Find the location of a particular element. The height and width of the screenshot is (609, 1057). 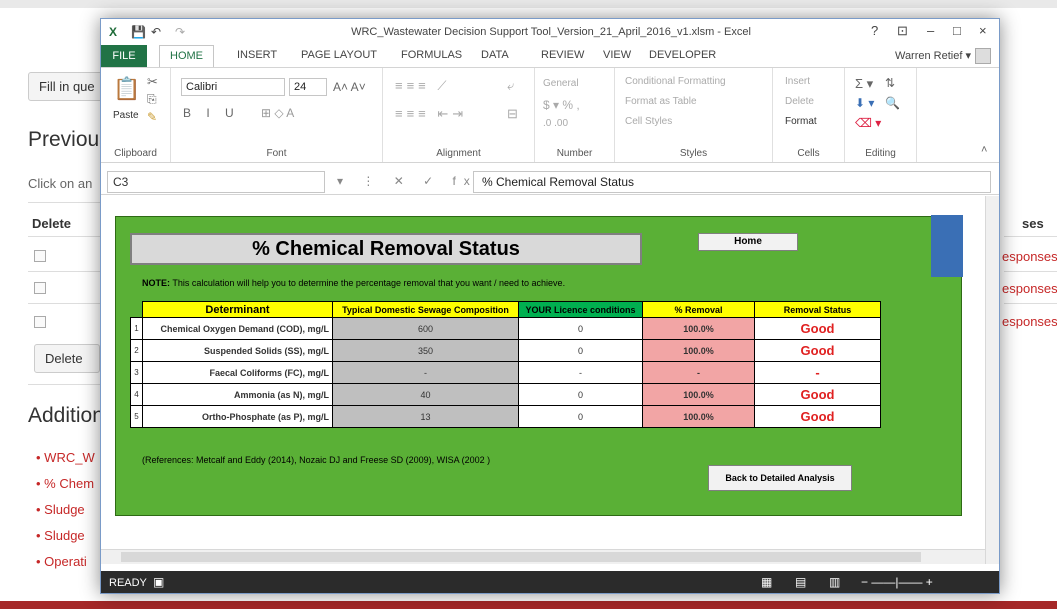

normal-view-icon: ▦ is located at coordinates (766, 582).